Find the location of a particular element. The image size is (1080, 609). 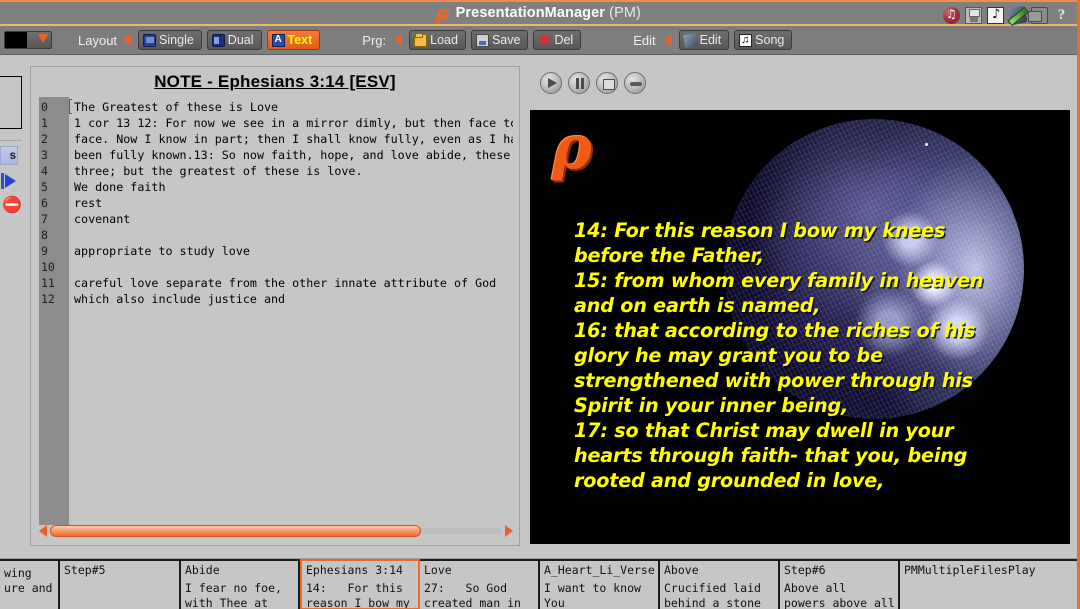

list-item: Step#5 is located at coordinates (120, 584).